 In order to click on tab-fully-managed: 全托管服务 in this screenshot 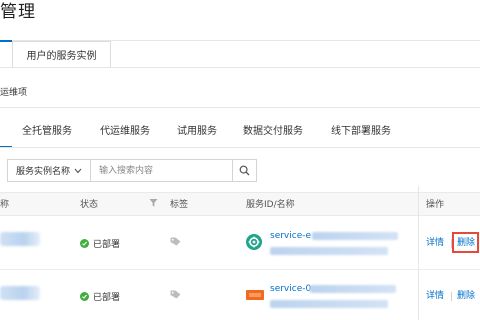, I will do `click(47, 132)`.